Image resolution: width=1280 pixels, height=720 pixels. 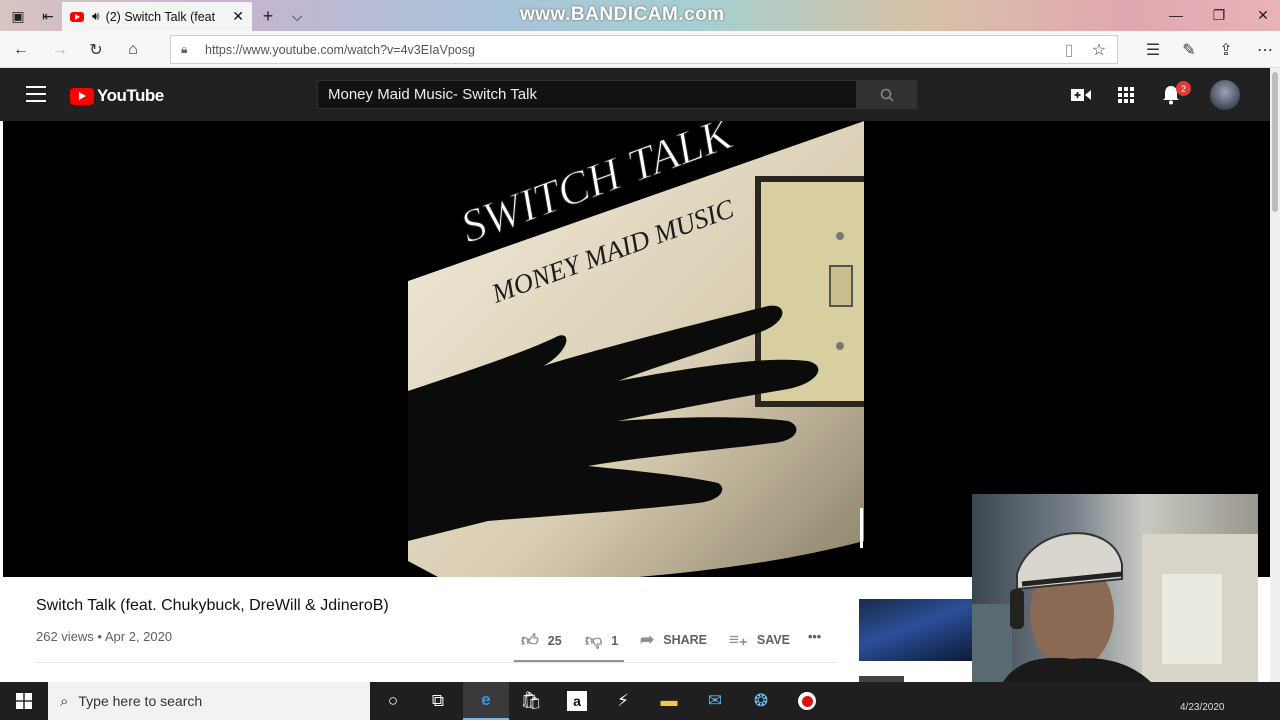 I want to click on lock-icon: 🔒︎, so click(x=184, y=49).